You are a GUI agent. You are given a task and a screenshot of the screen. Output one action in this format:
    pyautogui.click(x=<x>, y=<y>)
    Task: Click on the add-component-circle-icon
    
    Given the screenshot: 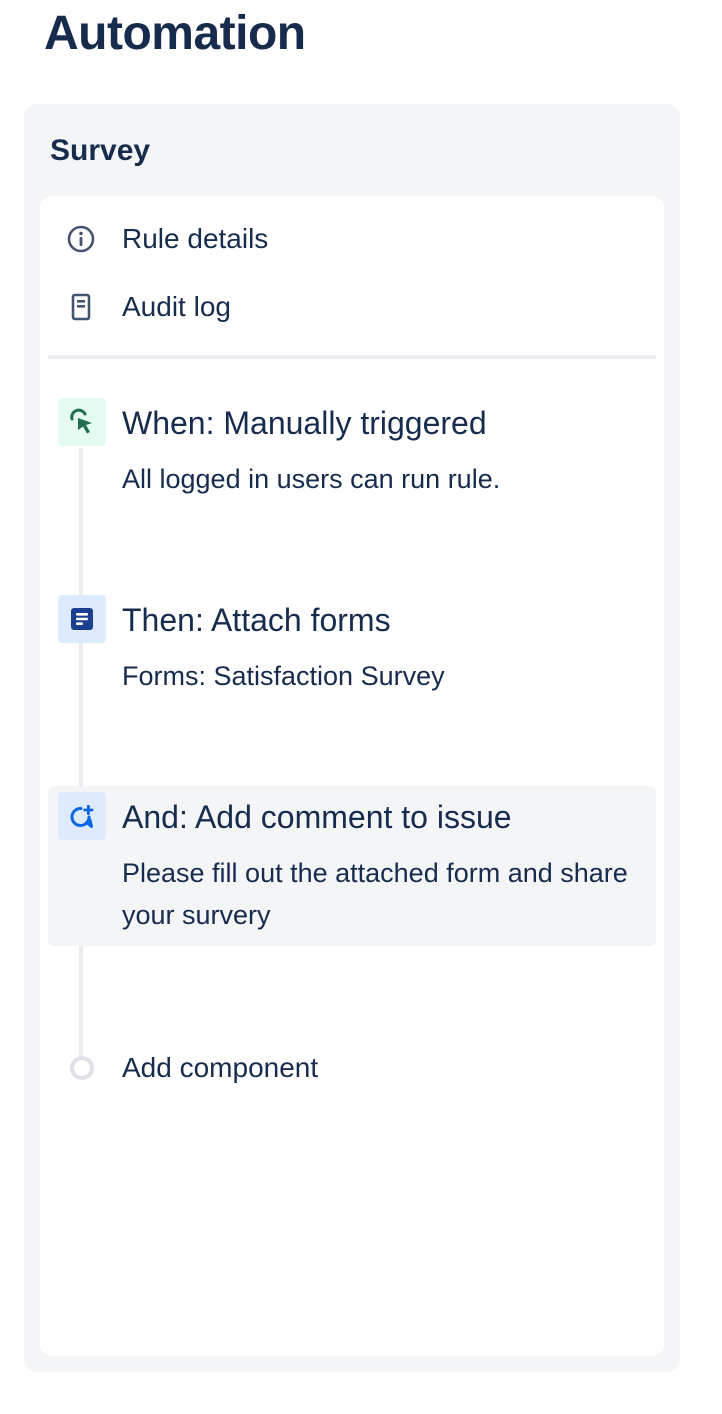 What is the action you would take?
    pyautogui.click(x=82, y=1068)
    